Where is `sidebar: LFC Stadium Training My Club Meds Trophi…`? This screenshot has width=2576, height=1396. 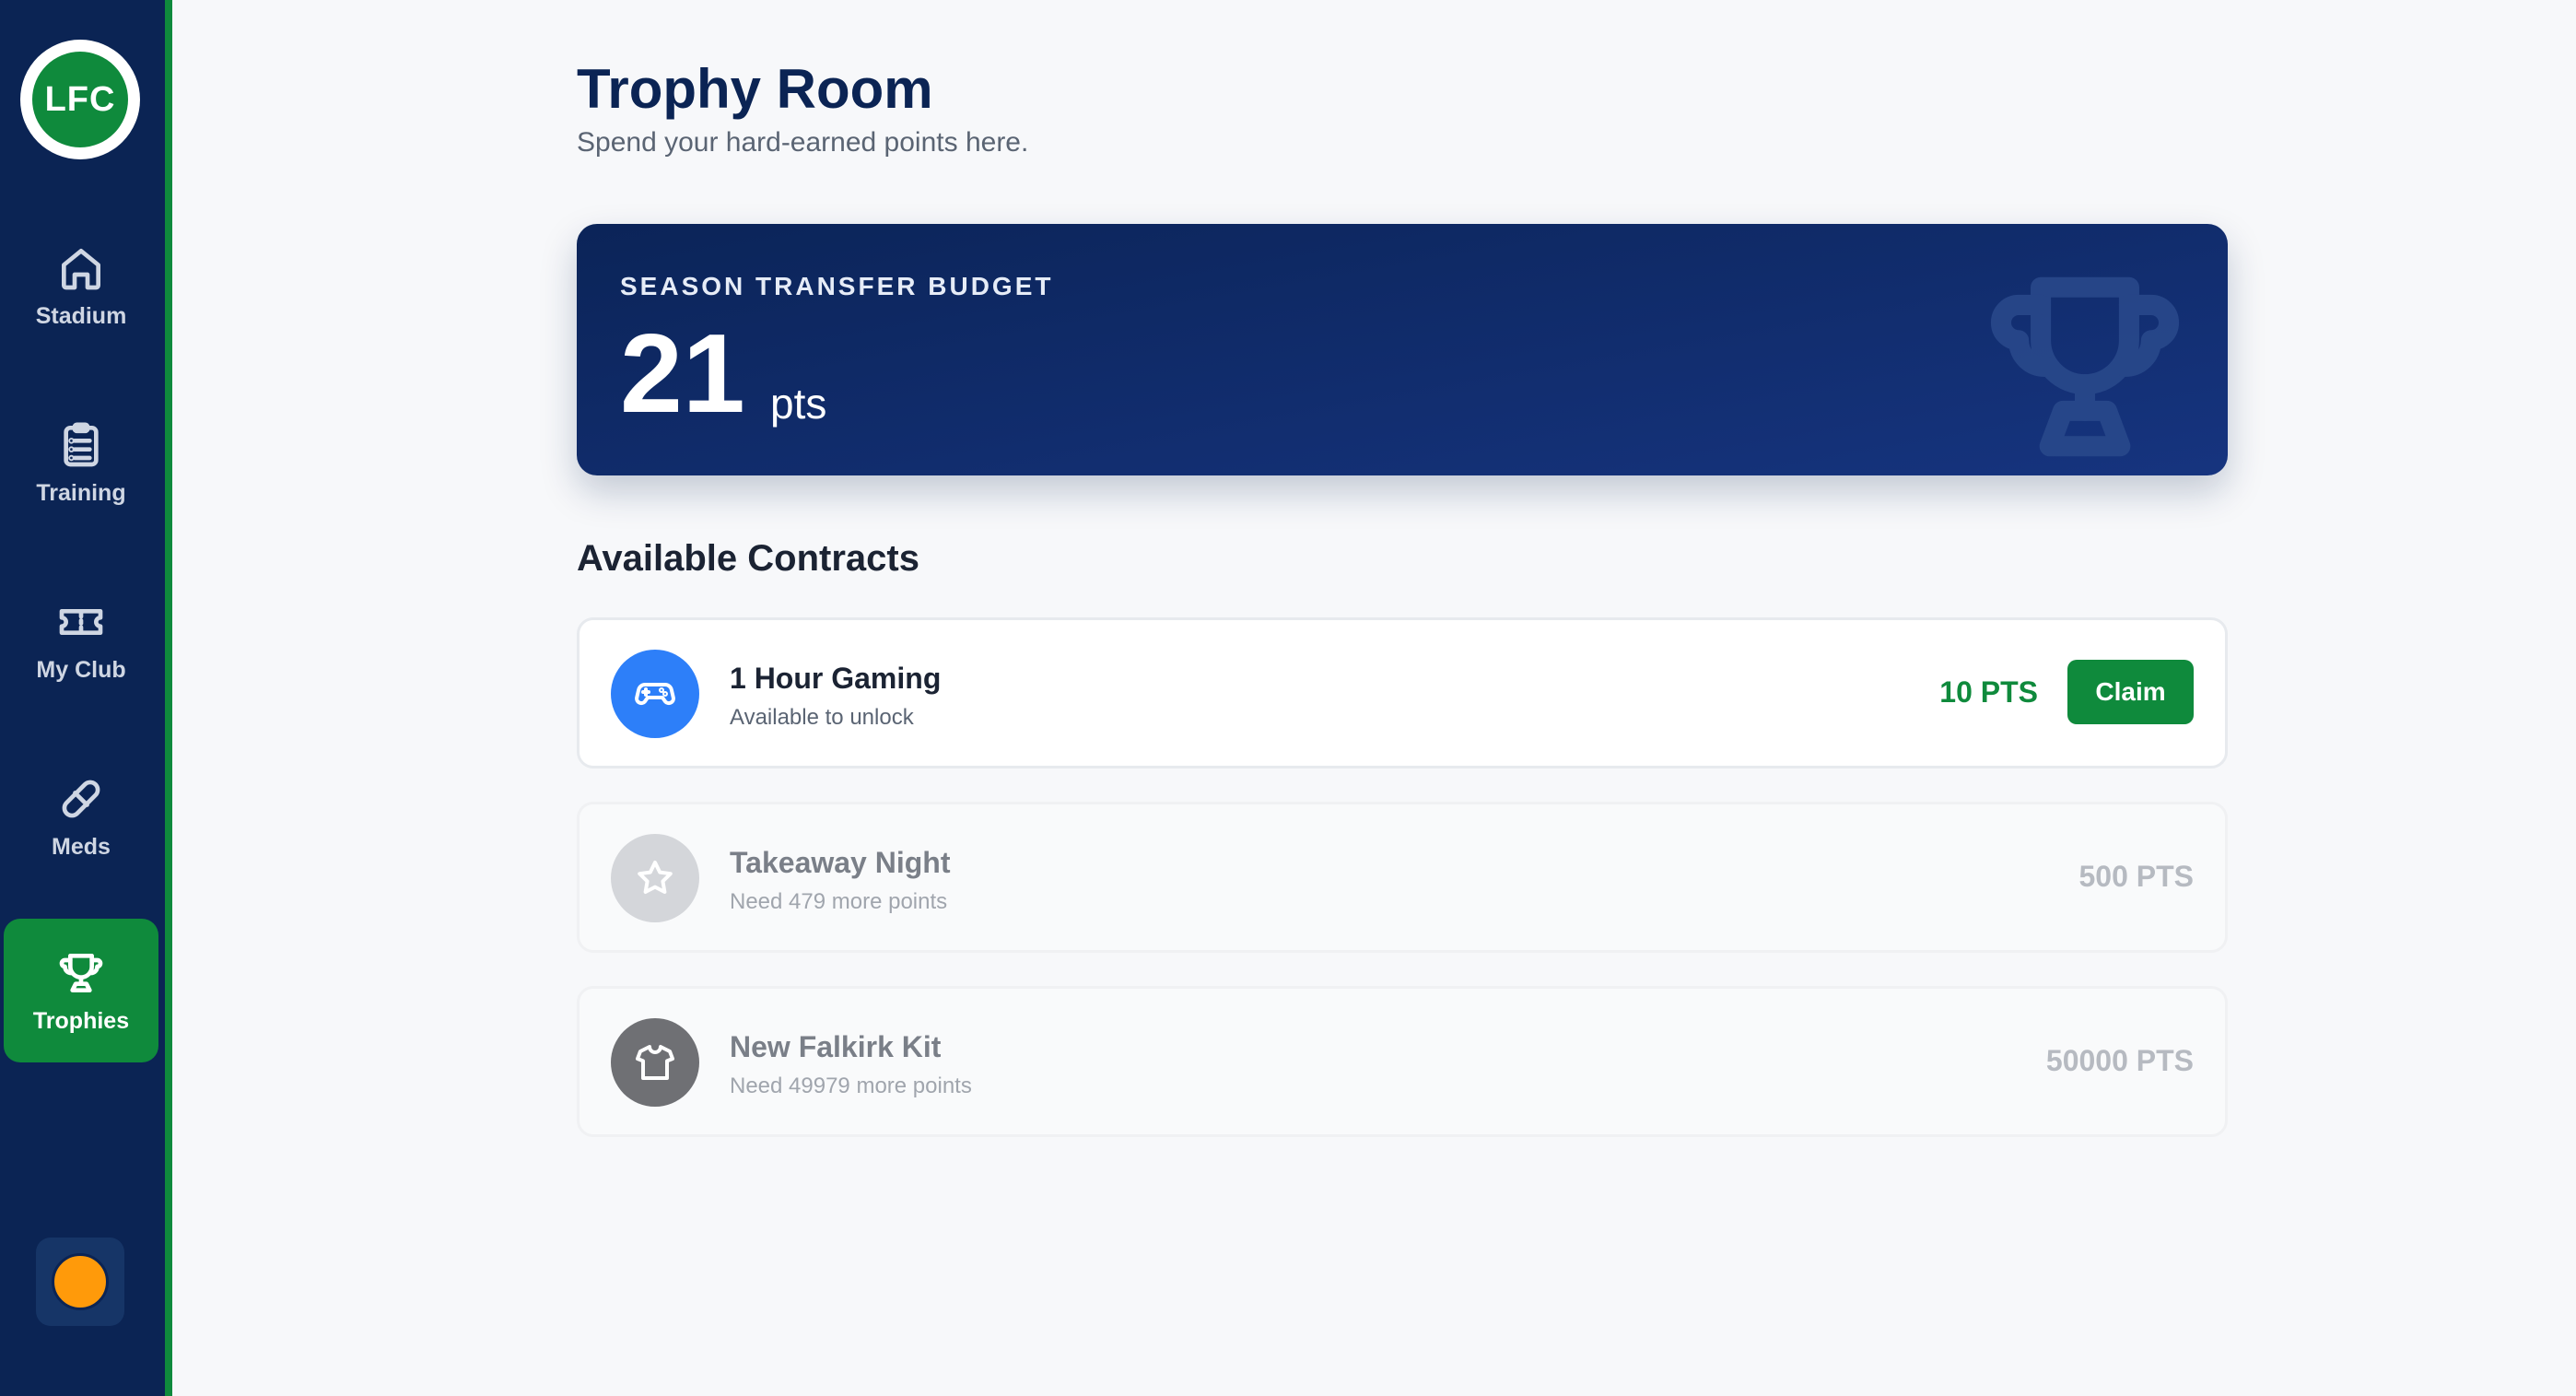 sidebar: LFC Stadium Training My Club Meds Trophi… is located at coordinates (86, 698).